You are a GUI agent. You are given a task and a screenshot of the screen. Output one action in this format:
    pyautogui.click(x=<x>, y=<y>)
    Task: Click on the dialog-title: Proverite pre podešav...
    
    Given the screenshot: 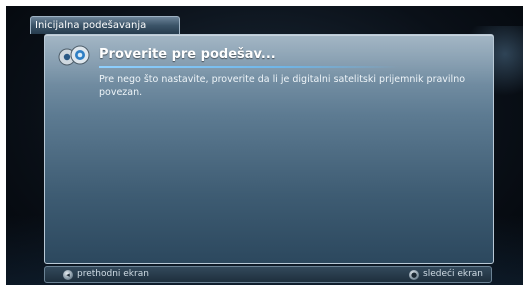 What is the action you would take?
    pyautogui.click(x=187, y=54)
    